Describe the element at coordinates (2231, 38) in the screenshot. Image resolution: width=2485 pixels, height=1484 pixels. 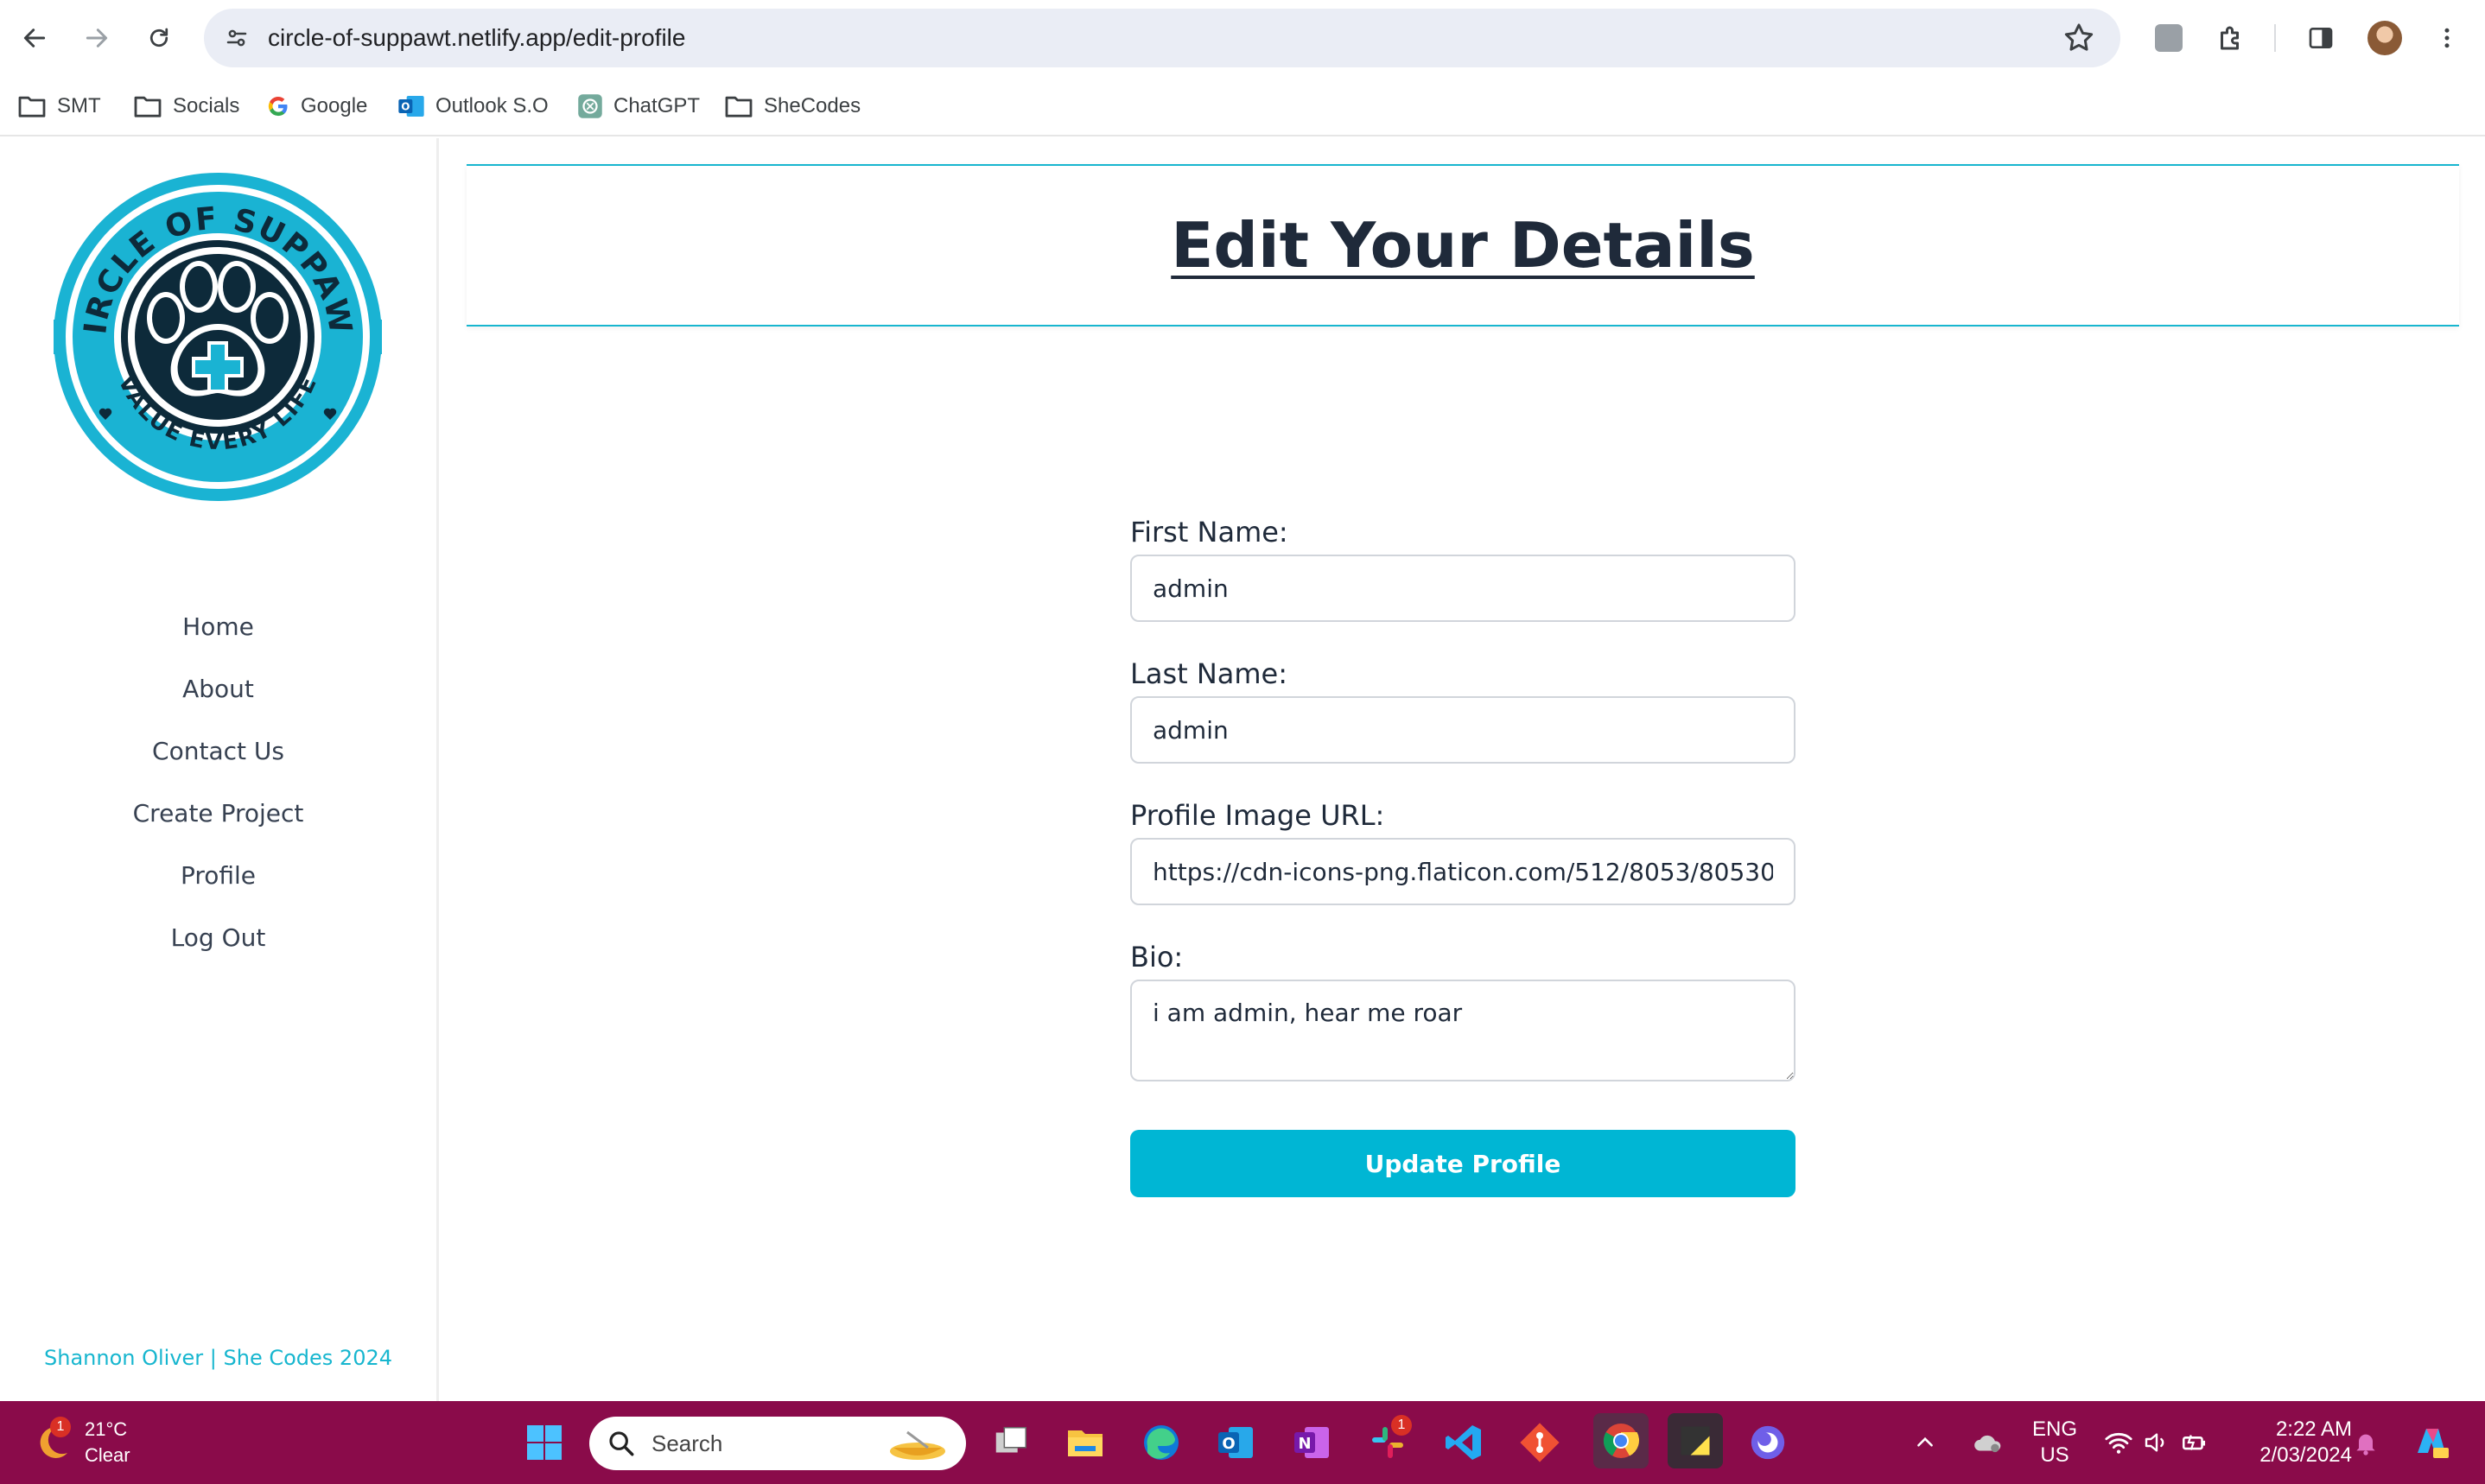
I see `extensions-puzzle-icon` at that location.